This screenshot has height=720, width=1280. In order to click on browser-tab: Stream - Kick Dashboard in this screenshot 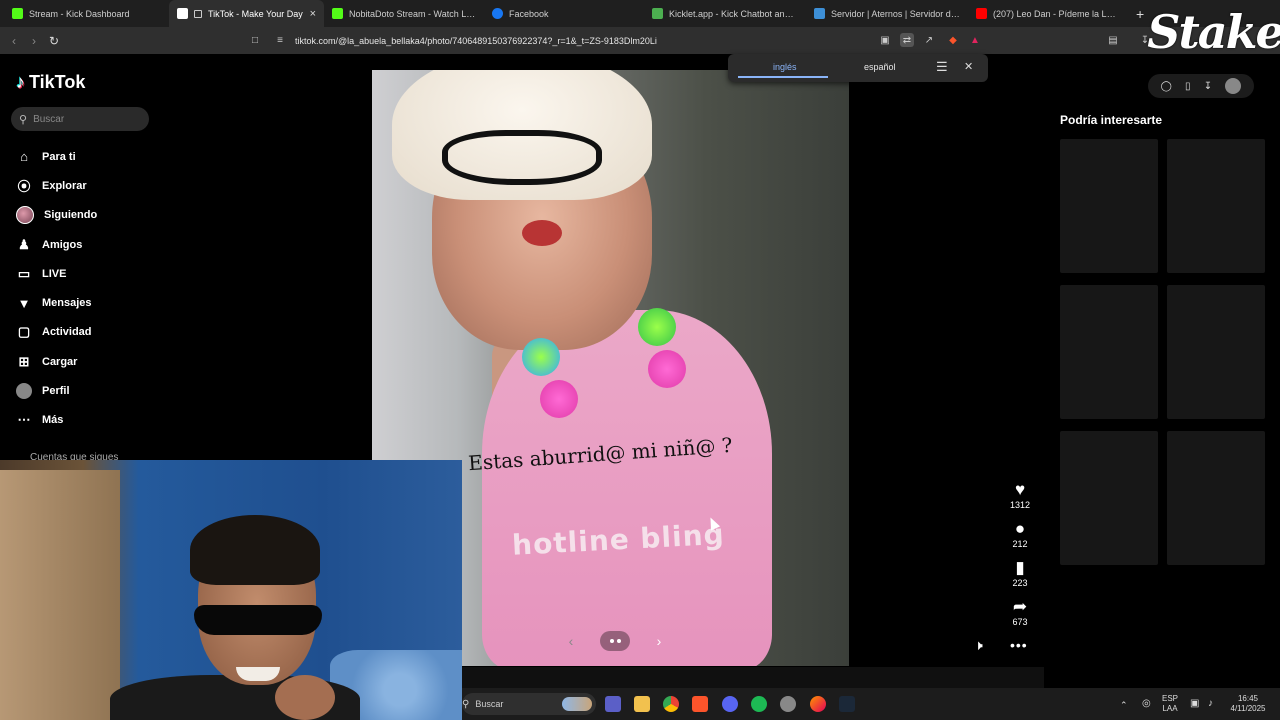, I will do `click(86, 13)`.